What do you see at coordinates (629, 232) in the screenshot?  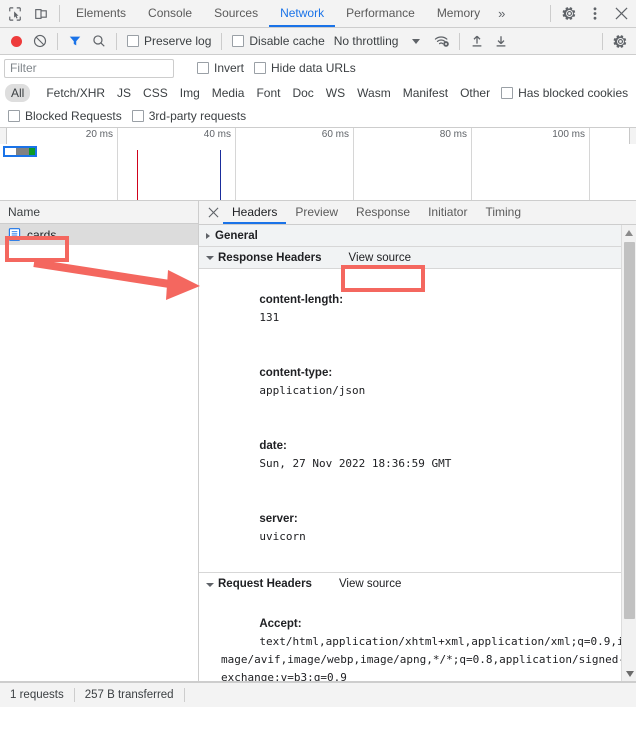 I see `scroll-up-icon` at bounding box center [629, 232].